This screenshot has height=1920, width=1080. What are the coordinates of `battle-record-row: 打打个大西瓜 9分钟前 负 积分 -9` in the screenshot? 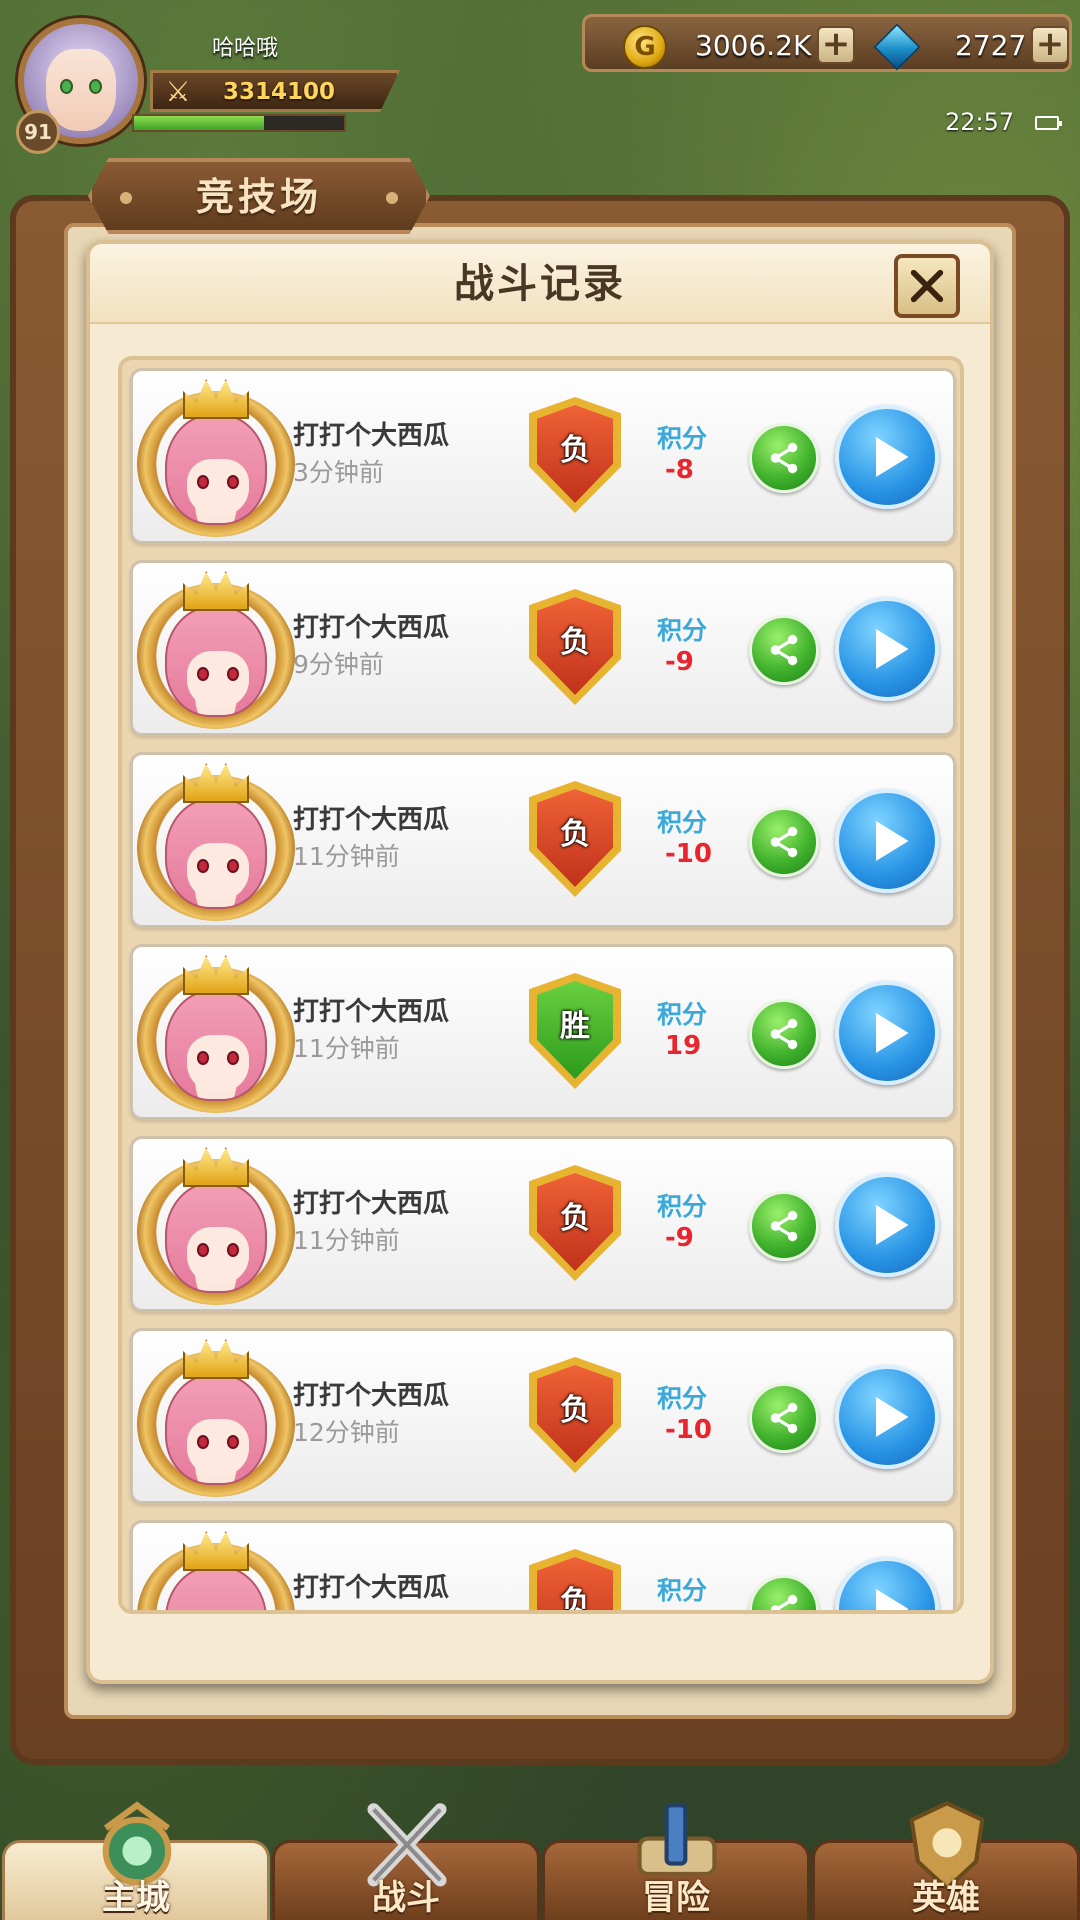 It's located at (543, 648).